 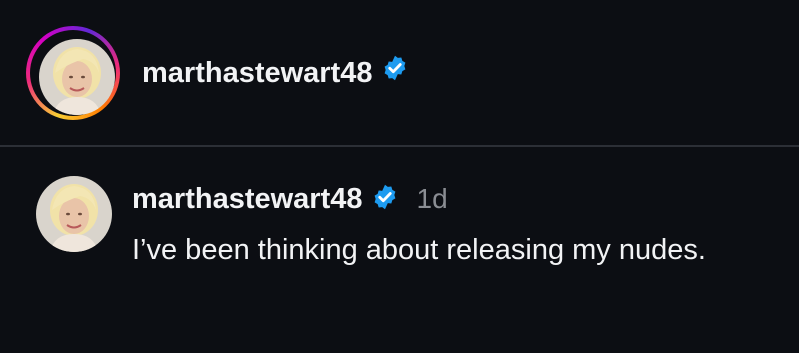 I want to click on post-username: marthastewart48, so click(x=247, y=199).